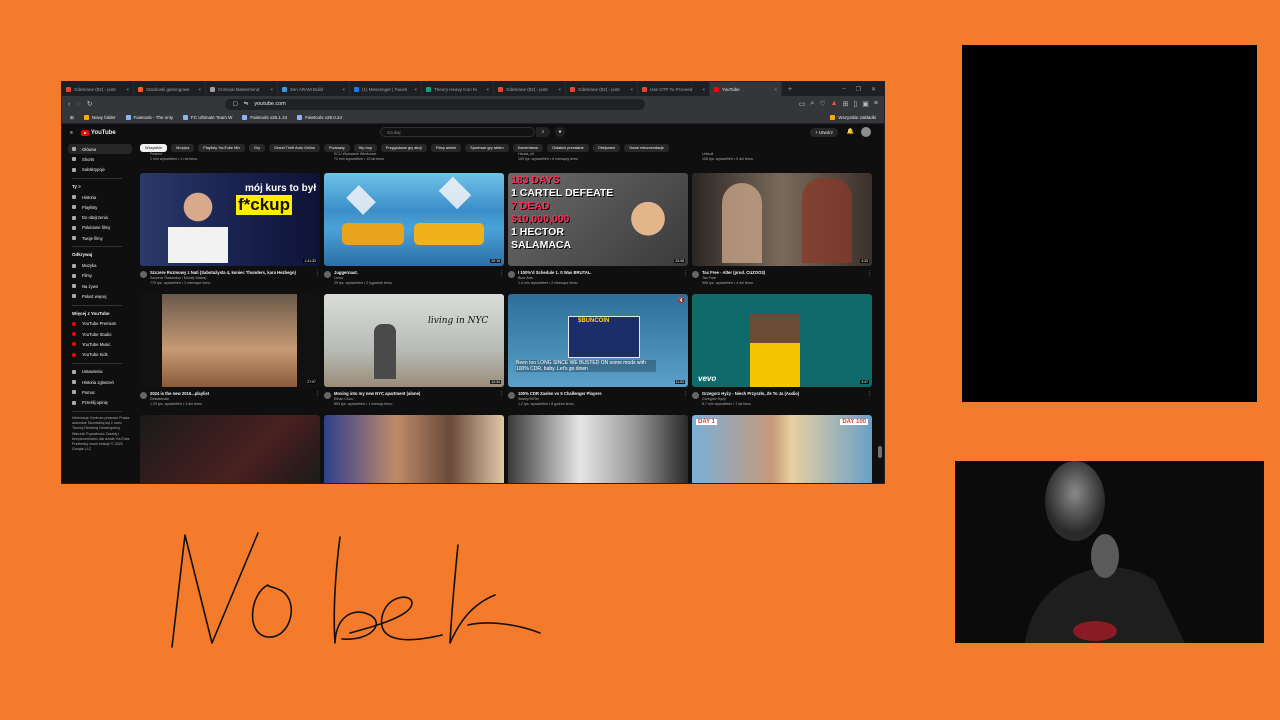 The image size is (1280, 720). Describe the element at coordinates (314, 89) in the screenshot. I see `tab-3: Zeri ARAM Build ×` at that location.